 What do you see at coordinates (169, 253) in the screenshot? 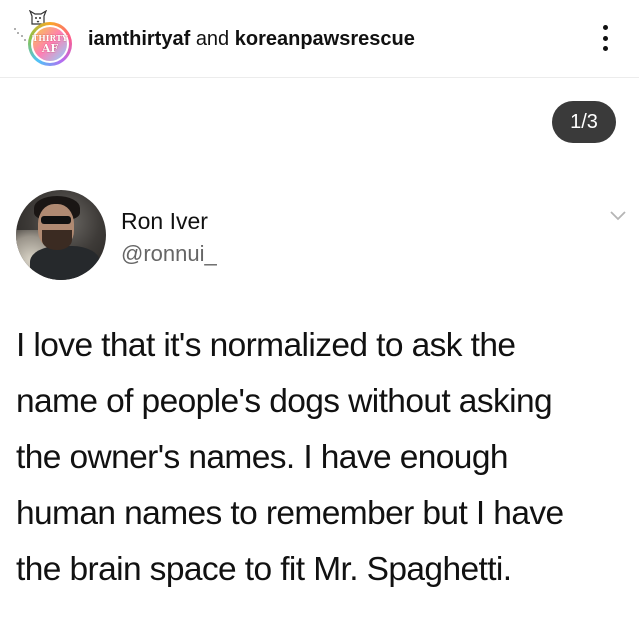
I see `tweet-author-handle: @ronnui_` at bounding box center [169, 253].